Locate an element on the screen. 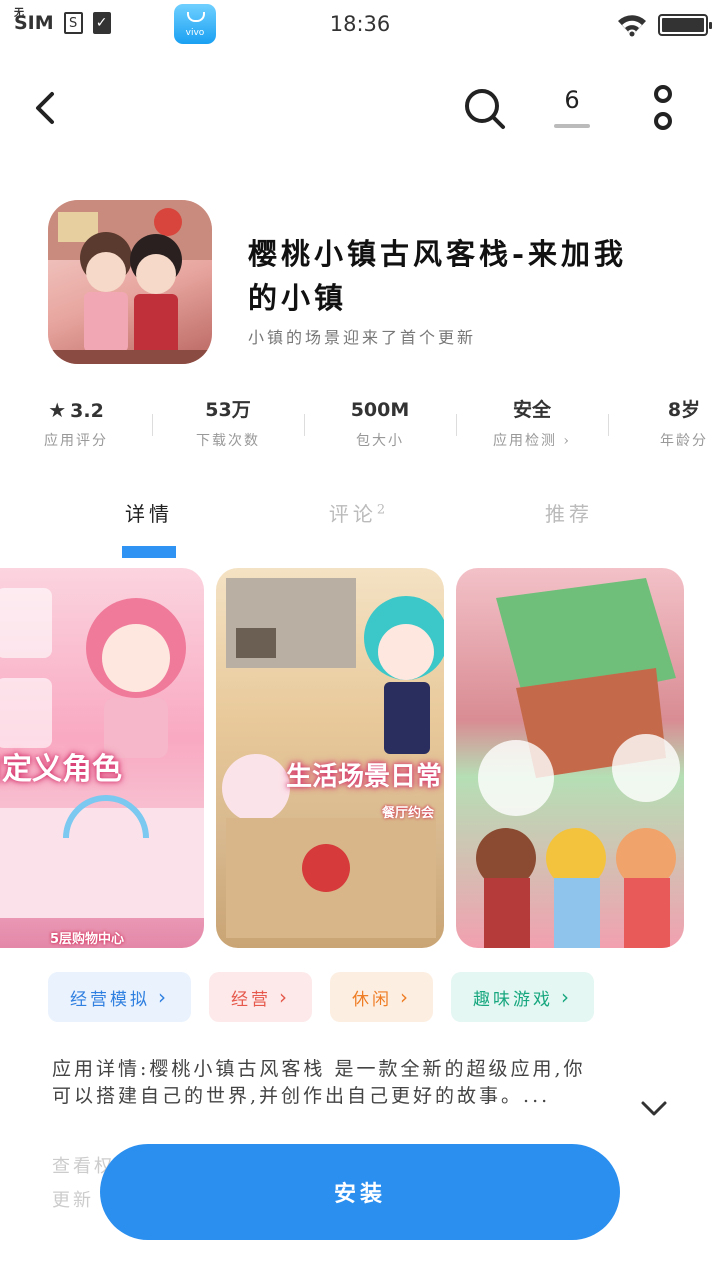  clock: 18:36 is located at coordinates (360, 24).